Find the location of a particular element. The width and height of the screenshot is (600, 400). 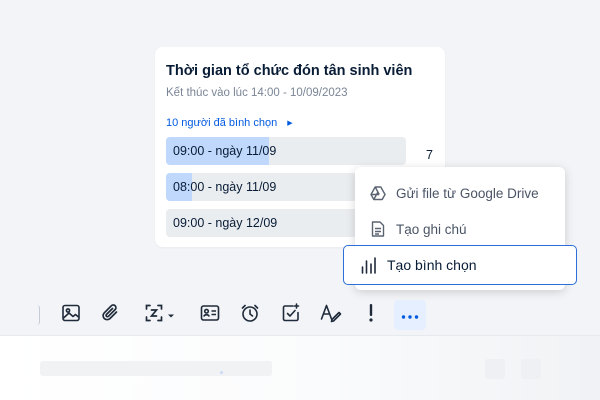

reminder-button is located at coordinates (250, 315).